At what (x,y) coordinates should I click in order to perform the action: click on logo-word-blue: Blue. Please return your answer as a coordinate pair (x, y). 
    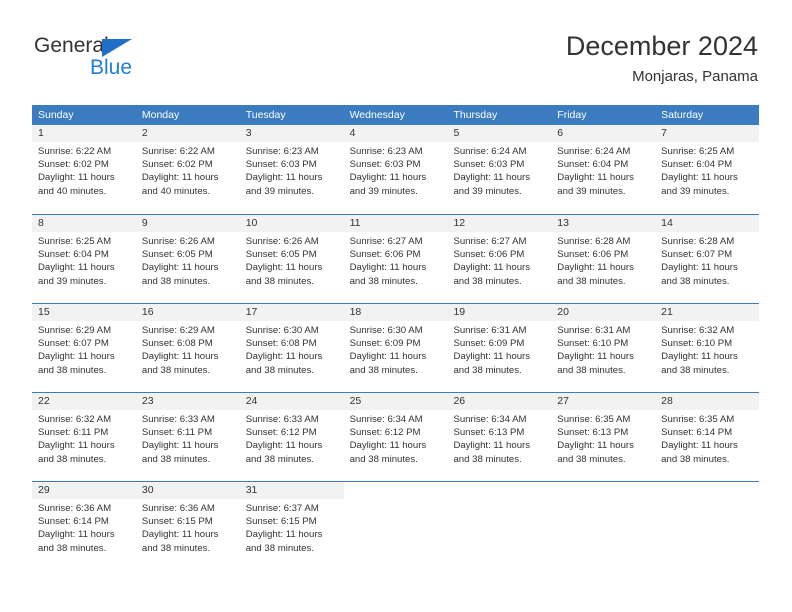
    Looking at the image, I should click on (111, 67).